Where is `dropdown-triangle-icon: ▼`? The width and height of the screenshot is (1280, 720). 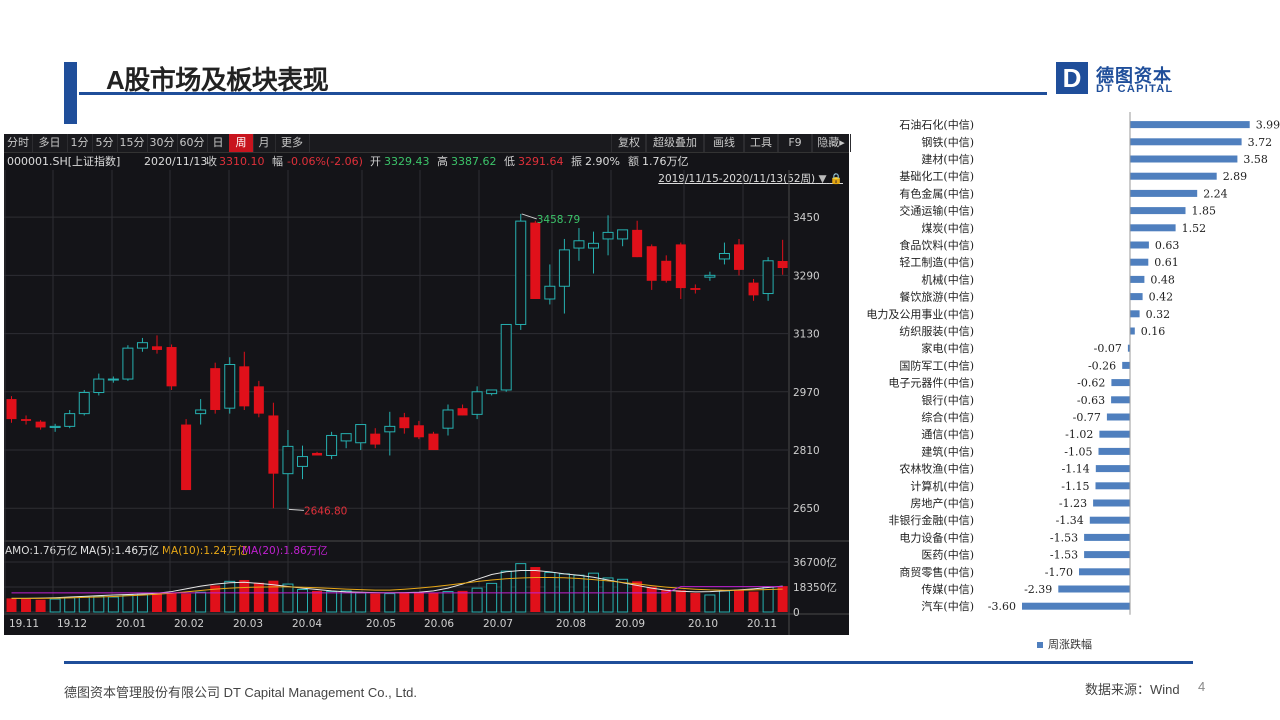 dropdown-triangle-icon: ▼ is located at coordinates (823, 179).